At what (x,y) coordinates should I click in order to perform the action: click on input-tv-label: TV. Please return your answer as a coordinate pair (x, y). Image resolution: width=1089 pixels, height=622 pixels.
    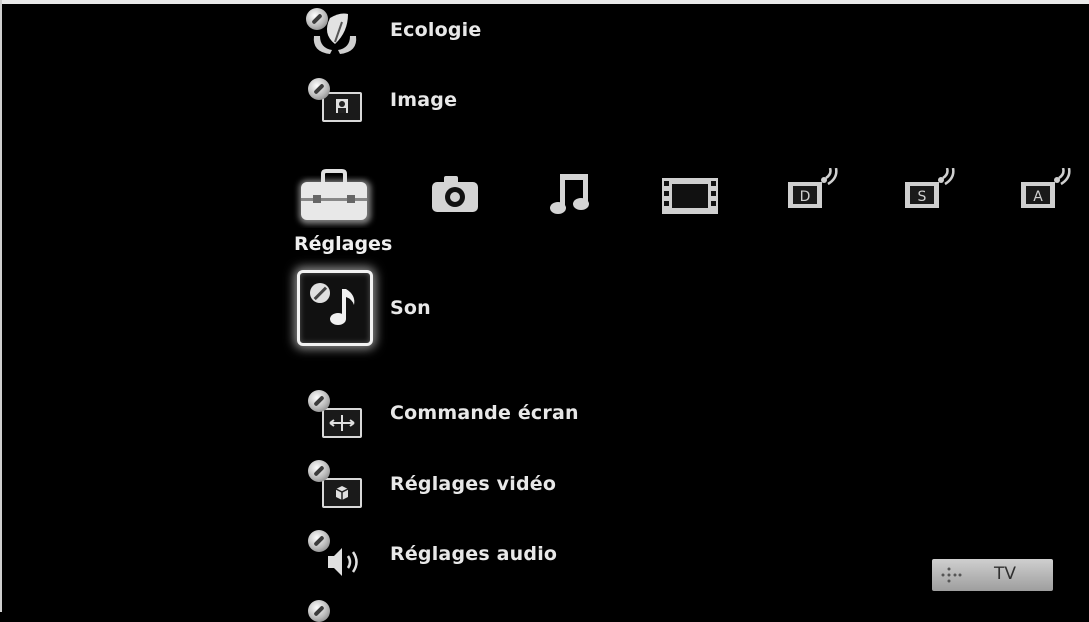
    Looking at the image, I should click on (1005, 574).